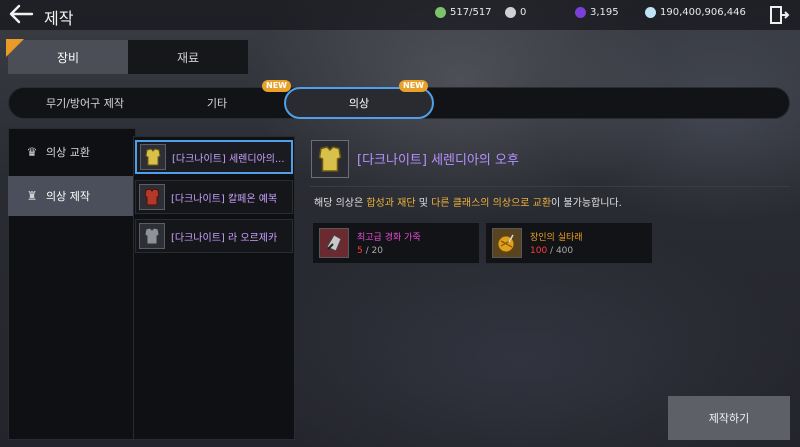 Image resolution: width=800 pixels, height=447 pixels. Describe the element at coordinates (569, 243) in the screenshot. I see `material-slot: 장인의 실타래 100 / 400` at that location.